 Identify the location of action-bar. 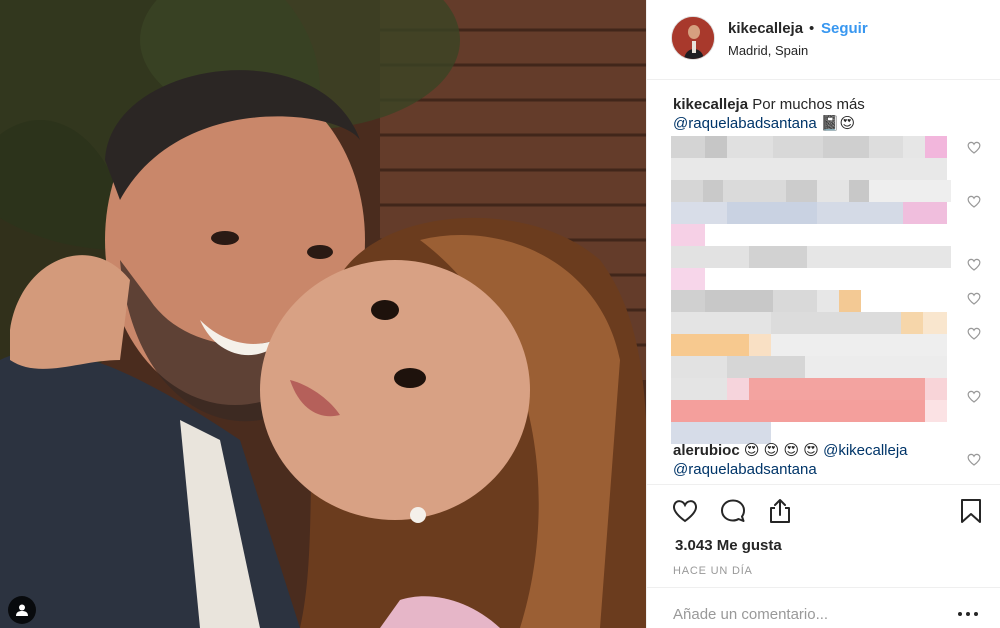
(823, 510).